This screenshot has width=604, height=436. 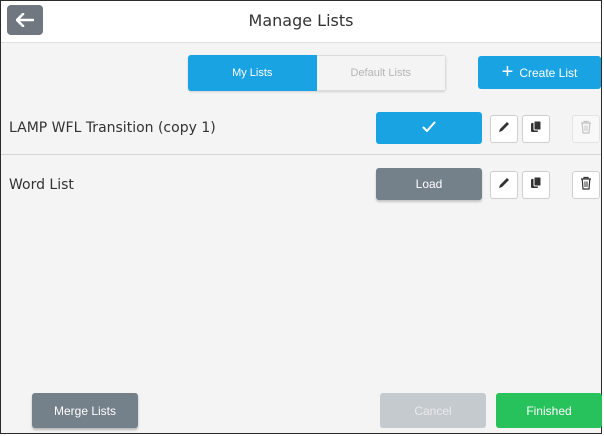 I want to click on page-title: Manage Lists, so click(x=301, y=20).